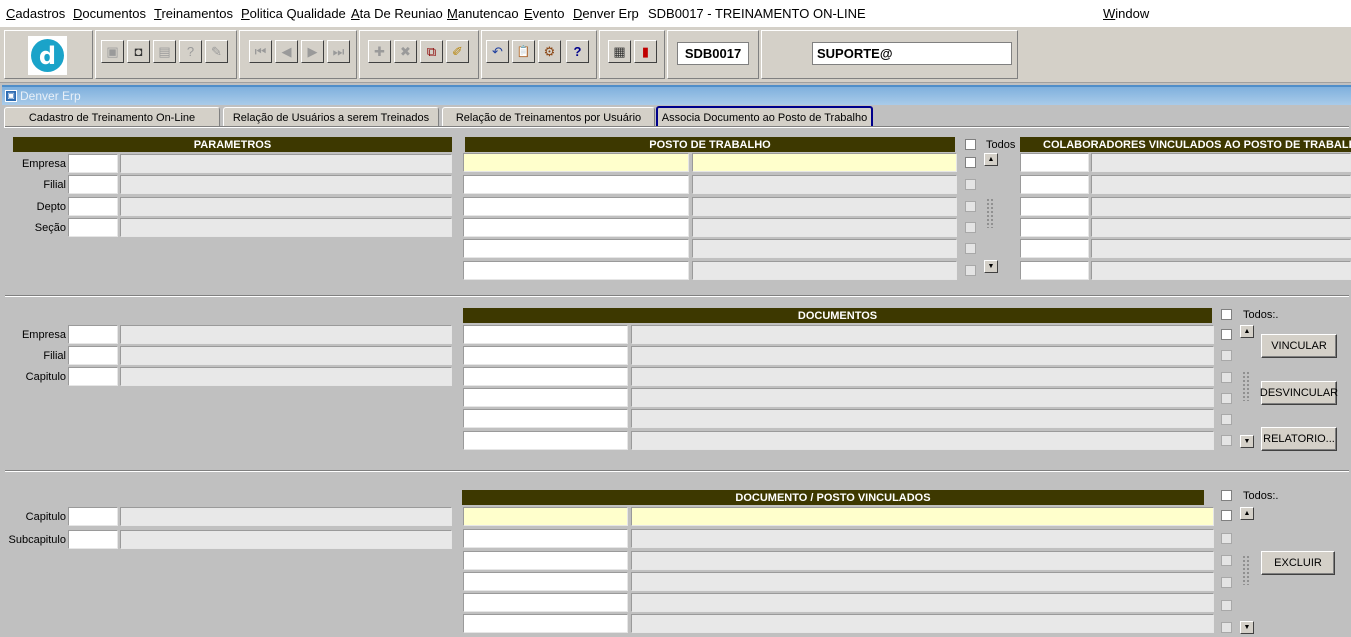 The height and width of the screenshot is (637, 1351). Describe the element at coordinates (837, 315) in the screenshot. I see `documentos-header: DOCUMENTOS` at that location.